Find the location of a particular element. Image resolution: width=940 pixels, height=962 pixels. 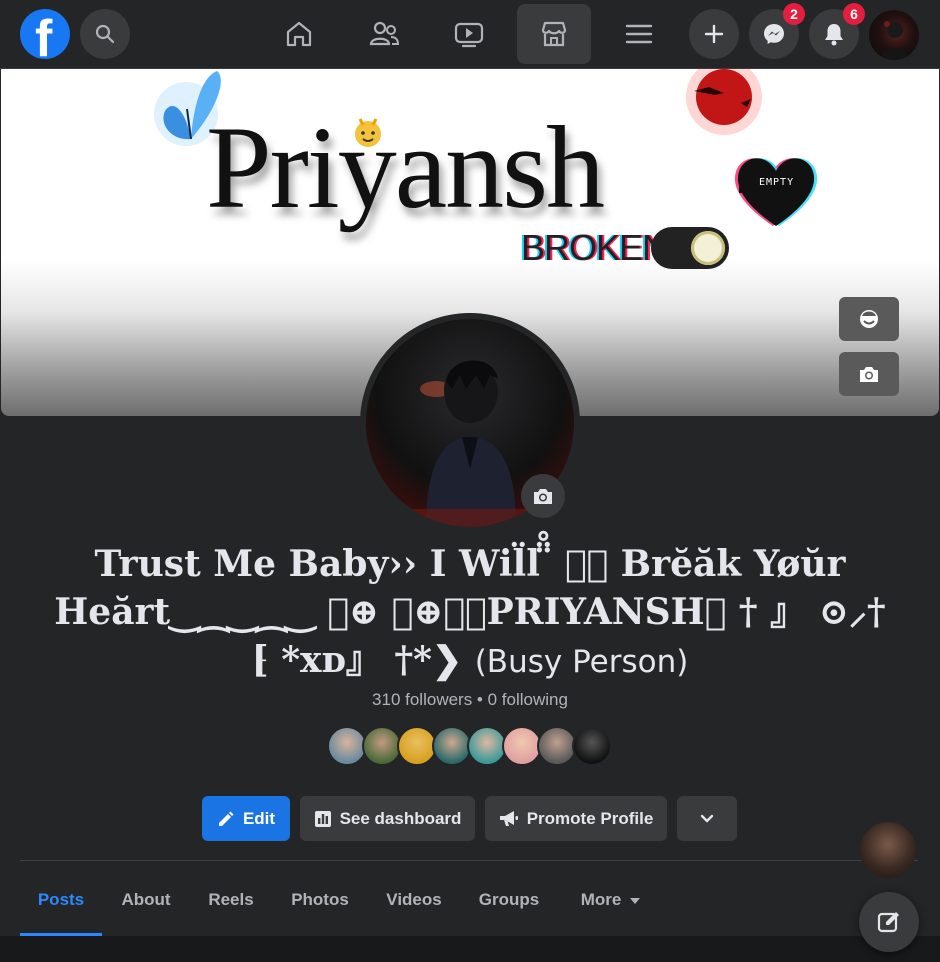

search-icon is located at coordinates (105, 34).